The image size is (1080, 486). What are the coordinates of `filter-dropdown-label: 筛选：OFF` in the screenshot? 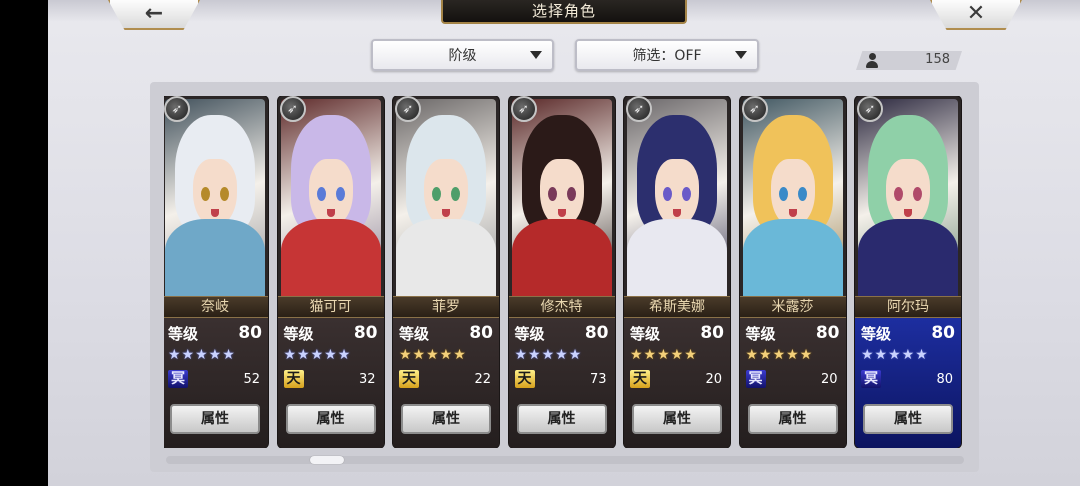 It's located at (667, 56).